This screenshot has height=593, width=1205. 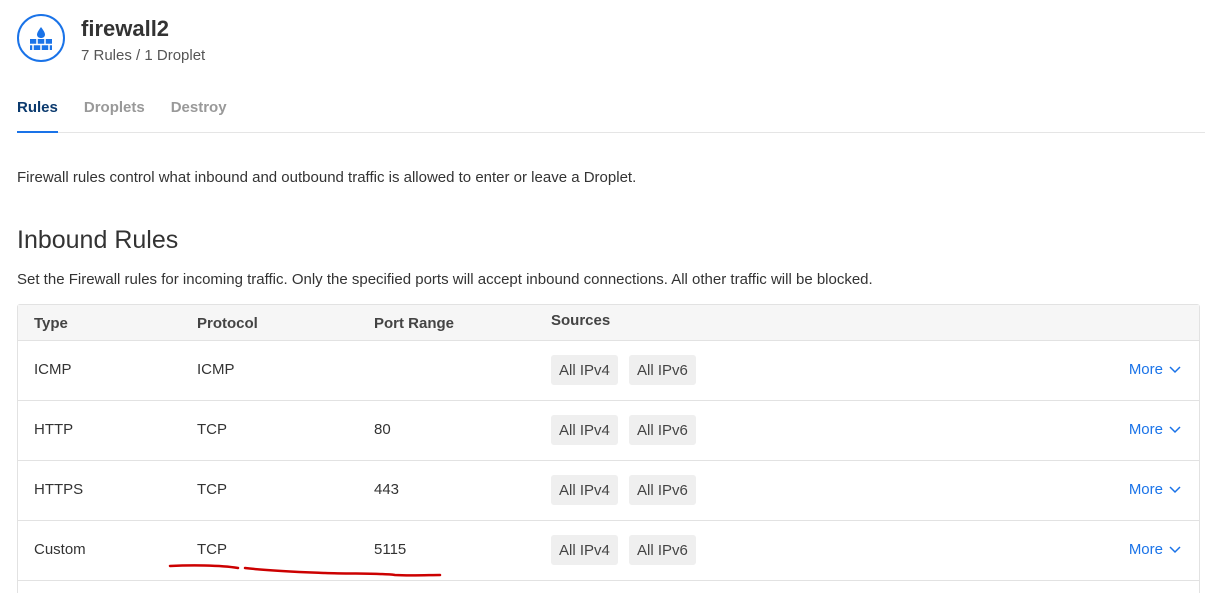 What do you see at coordinates (199, 115) in the screenshot?
I see `tab-destroy: Destroy` at bounding box center [199, 115].